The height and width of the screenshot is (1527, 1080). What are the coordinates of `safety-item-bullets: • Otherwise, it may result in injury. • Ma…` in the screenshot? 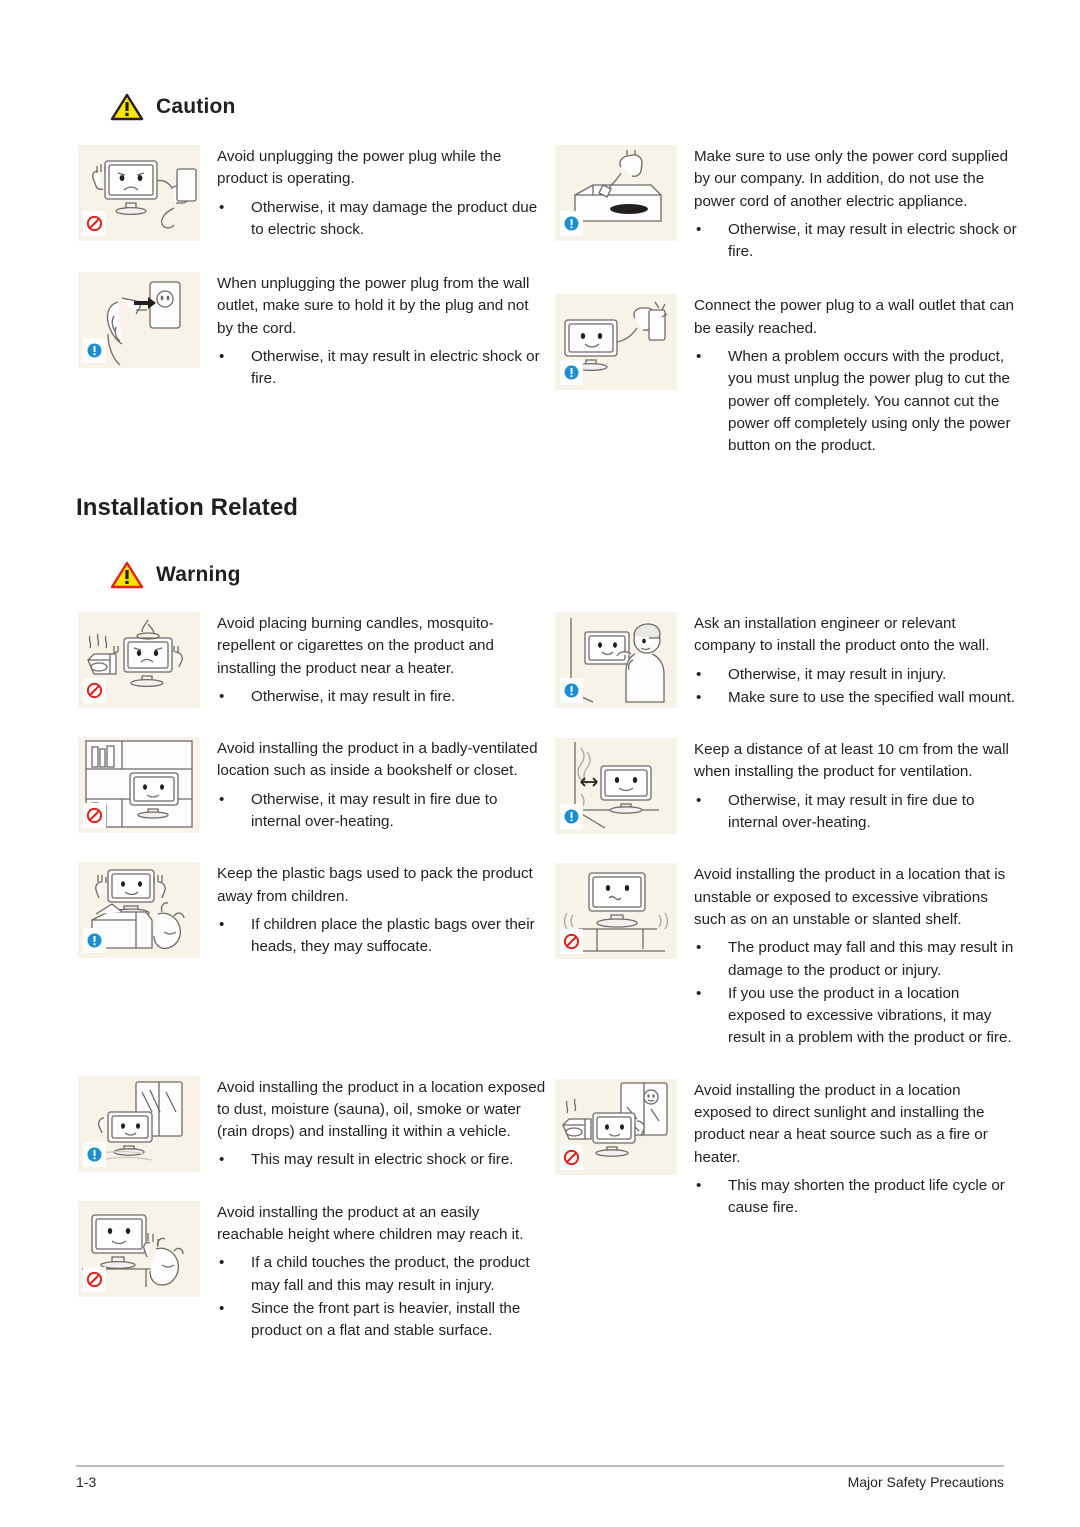 It's located at (855, 687).